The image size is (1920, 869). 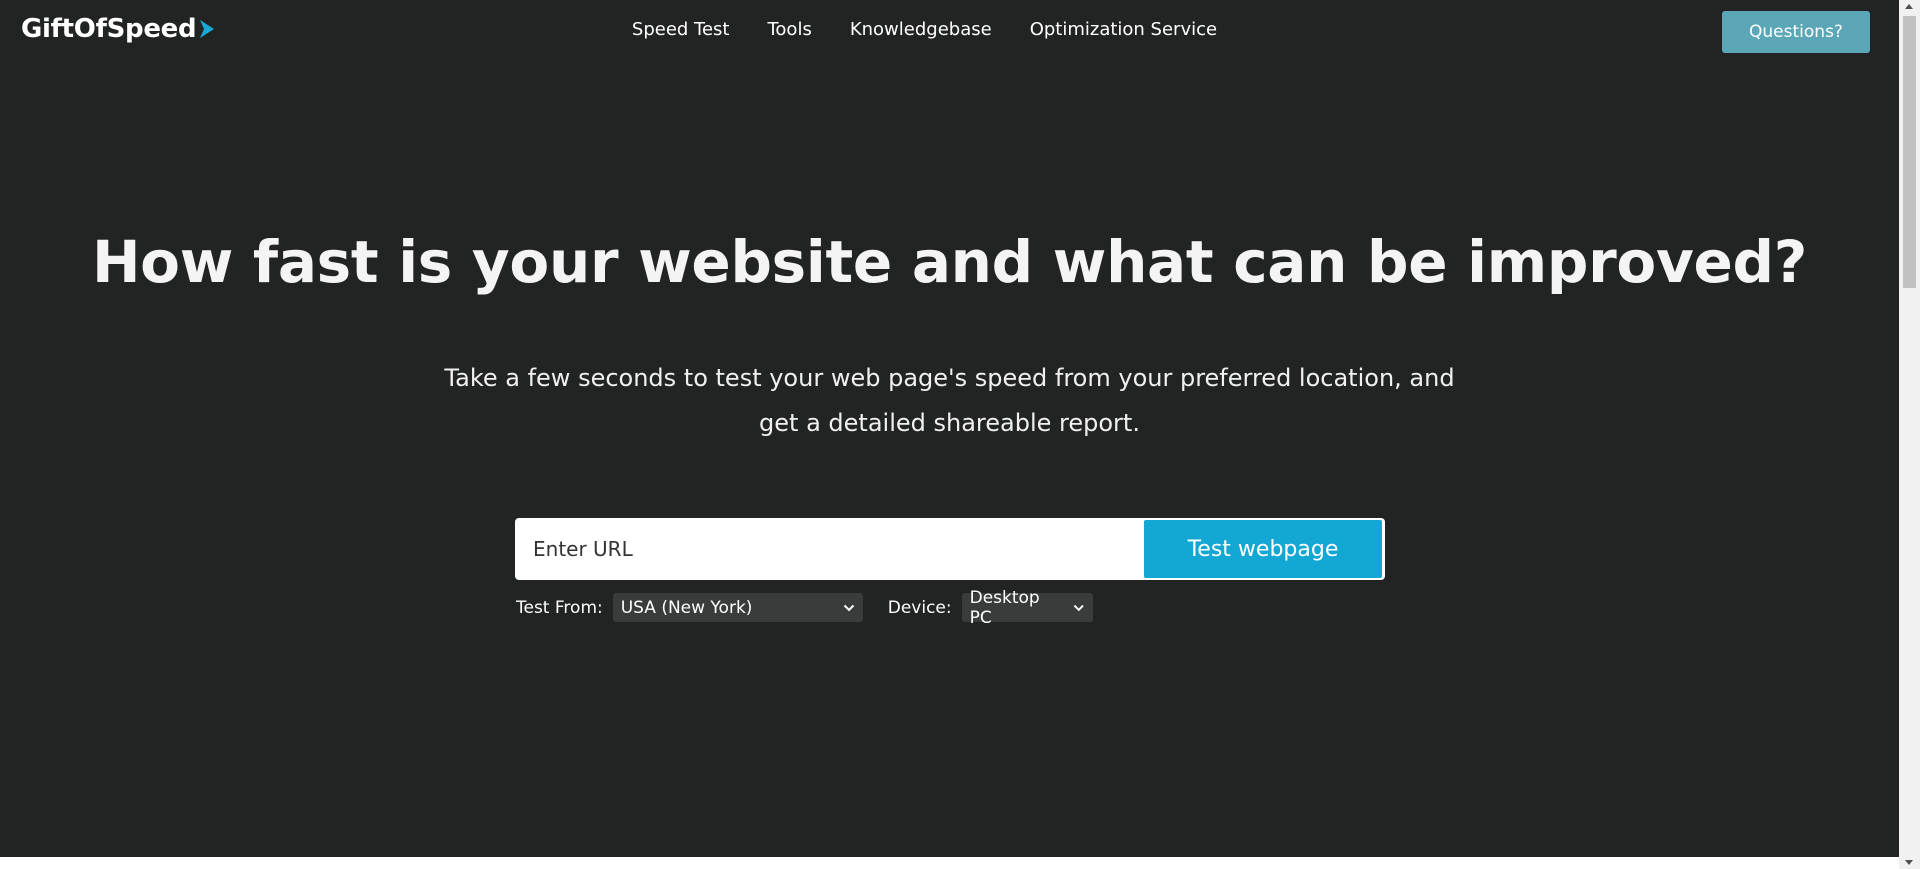 I want to click on nav-optimization-service: Optimization Service, so click(x=1123, y=29).